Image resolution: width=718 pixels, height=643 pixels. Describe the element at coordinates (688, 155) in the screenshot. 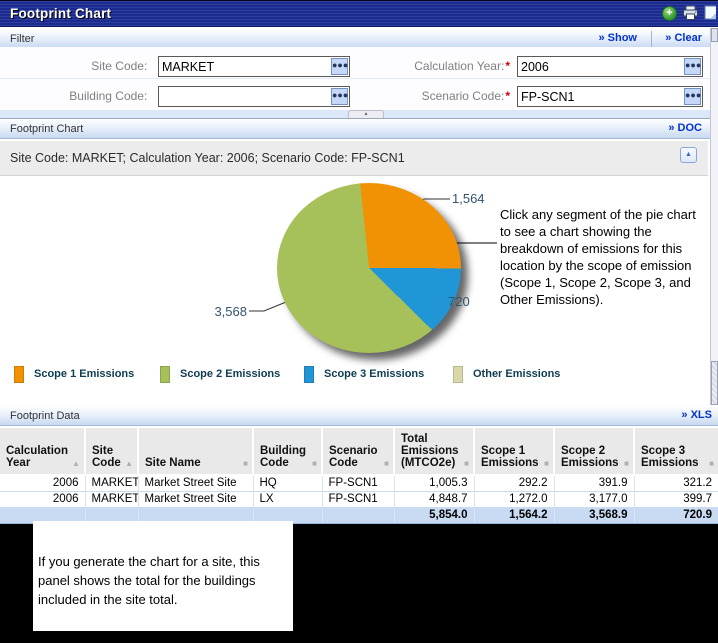

I see `collapse-panel-button: ▲` at that location.